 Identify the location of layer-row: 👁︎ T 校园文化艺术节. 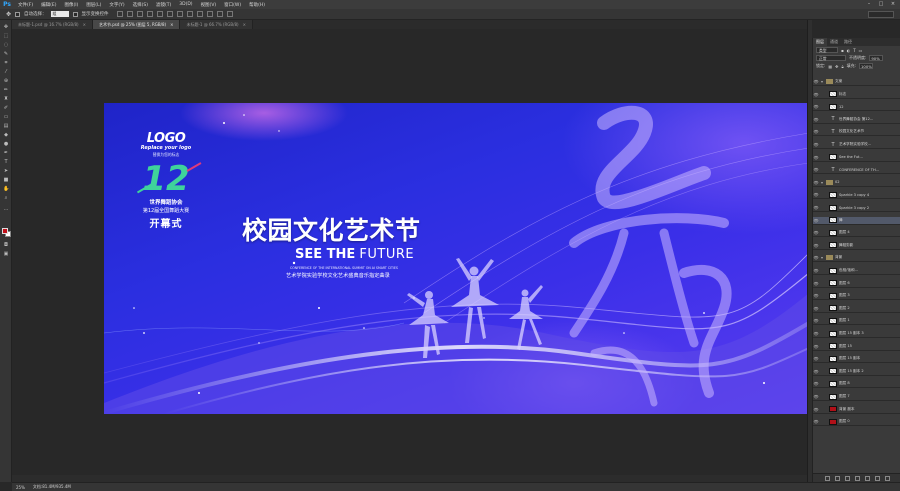
(856, 132).